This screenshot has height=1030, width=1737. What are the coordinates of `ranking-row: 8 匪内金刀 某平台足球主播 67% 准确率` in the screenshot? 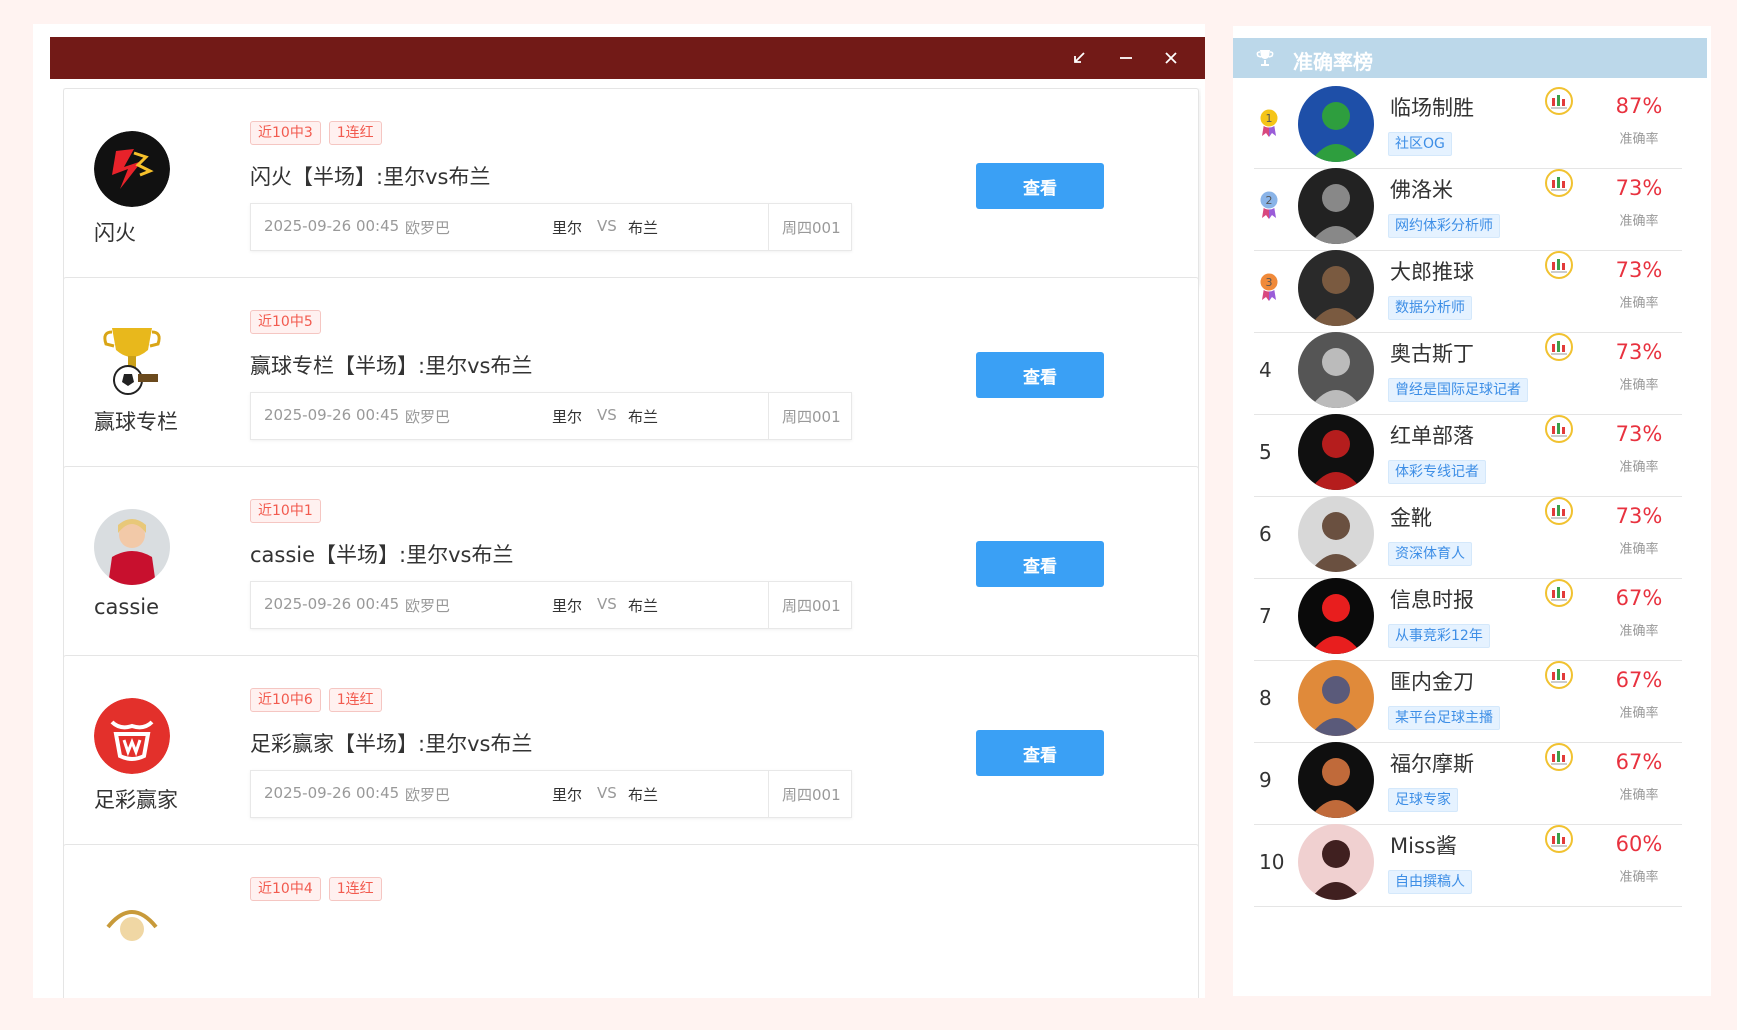 It's located at (1468, 697).